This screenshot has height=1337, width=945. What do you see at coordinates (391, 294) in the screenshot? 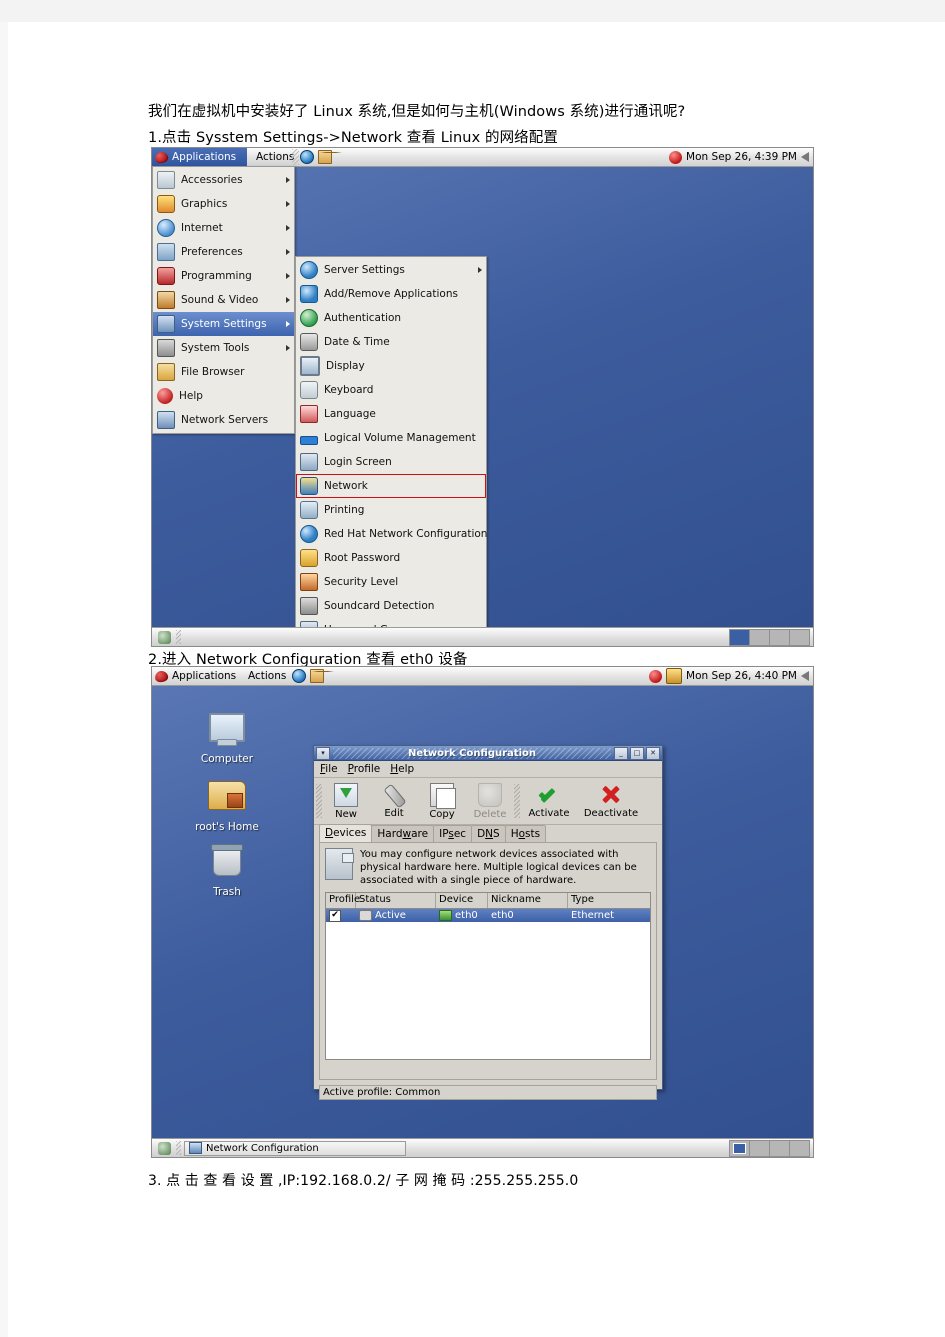
I see `submenu-item-add-remove-applications: Add/Remove Applications` at bounding box center [391, 294].